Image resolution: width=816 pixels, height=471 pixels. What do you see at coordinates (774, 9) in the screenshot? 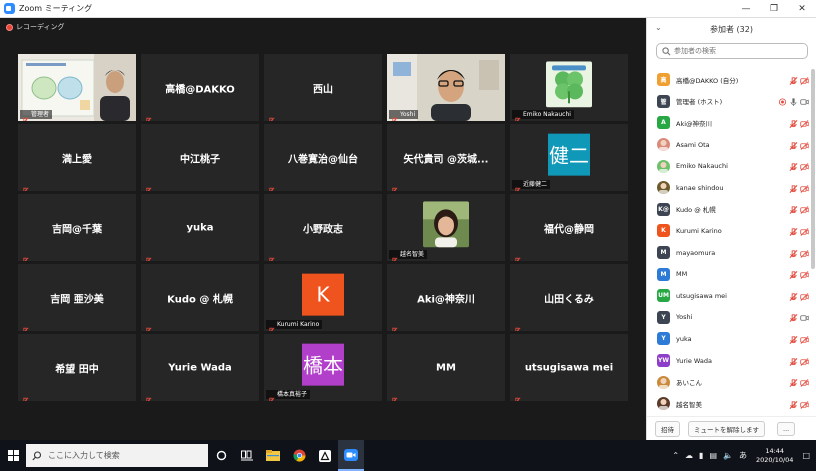
I see `maximize-button: ❐` at bounding box center [774, 9].